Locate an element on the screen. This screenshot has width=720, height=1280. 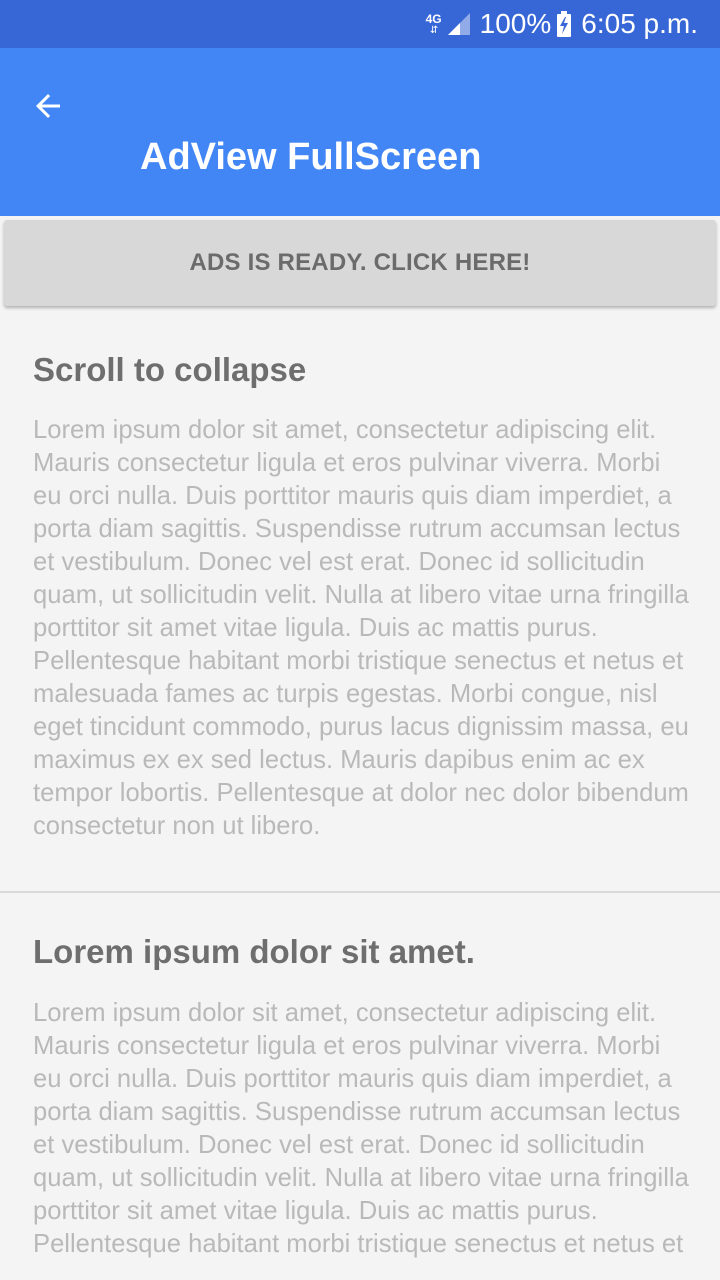
battery-percentage: 100% is located at coordinates (515, 23).